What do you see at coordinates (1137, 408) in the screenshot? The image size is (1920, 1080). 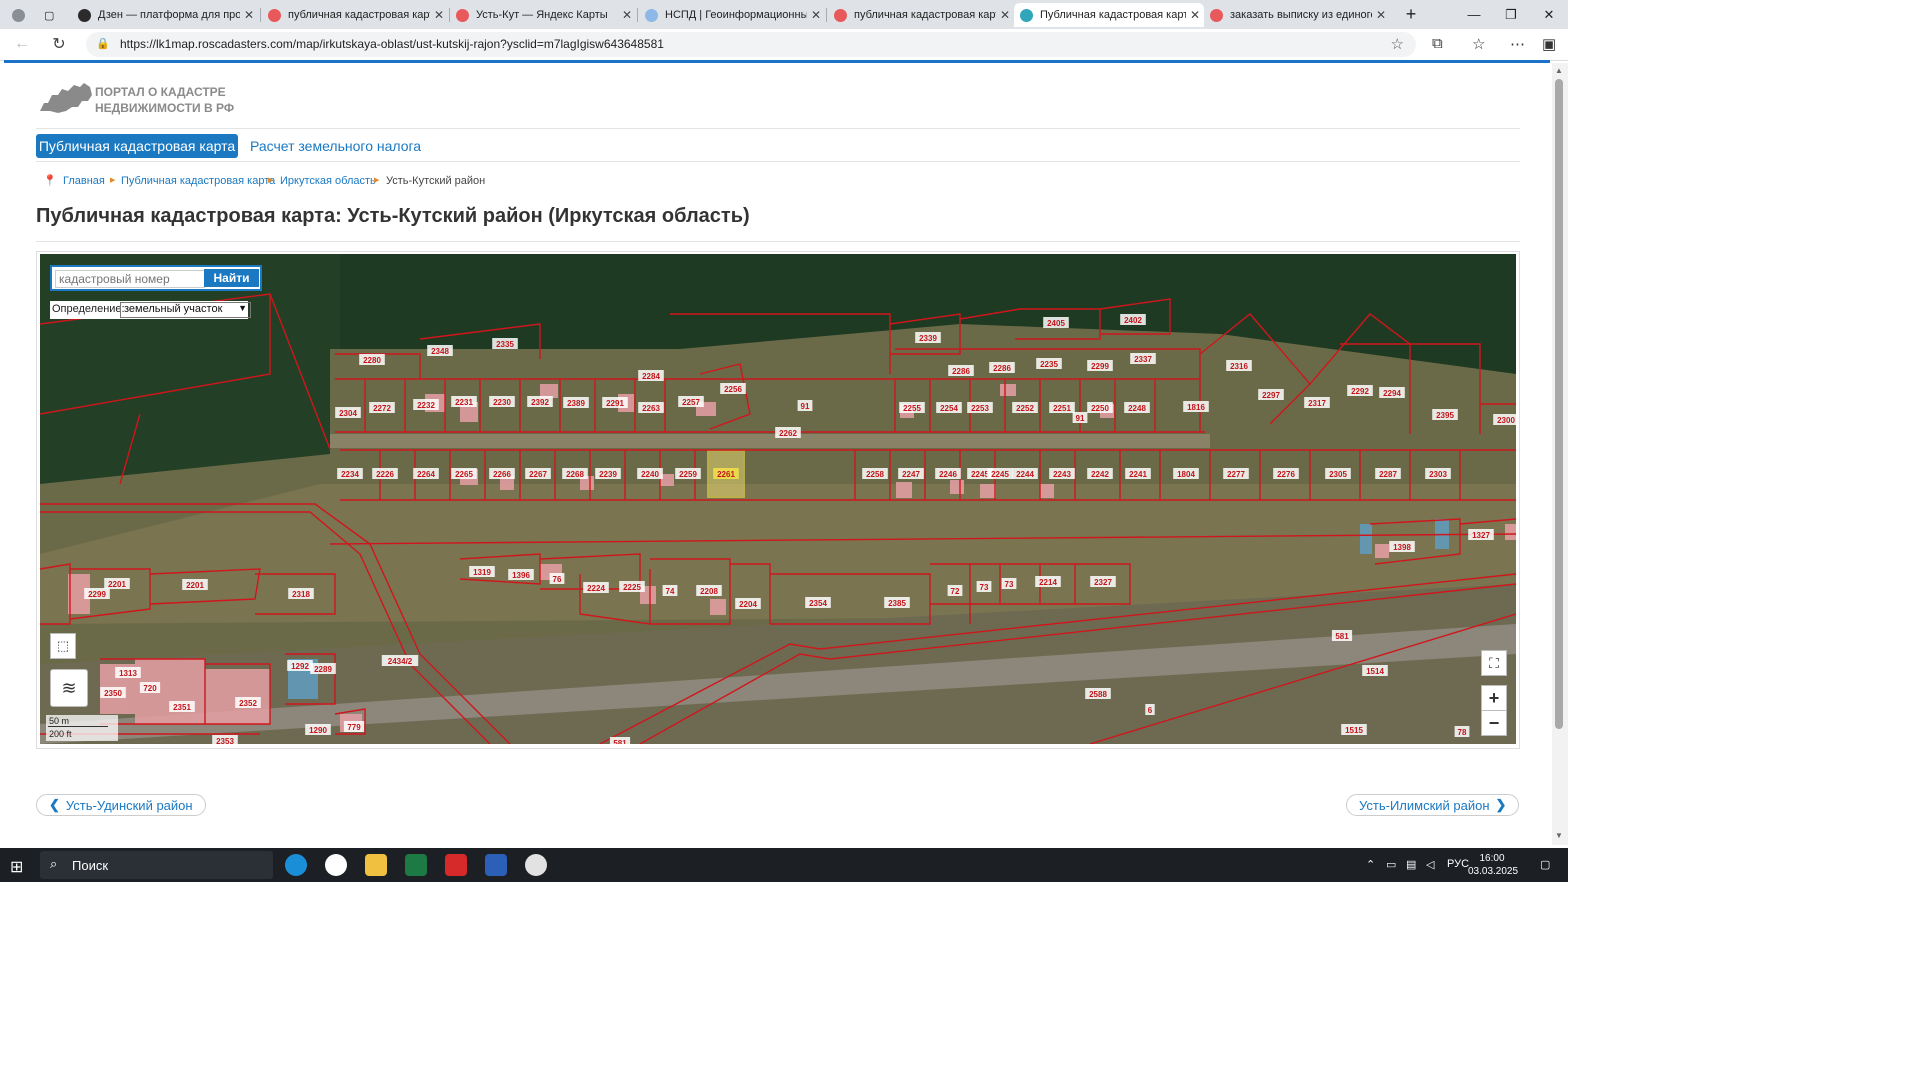 I see `parcel-number-label: 2248` at bounding box center [1137, 408].